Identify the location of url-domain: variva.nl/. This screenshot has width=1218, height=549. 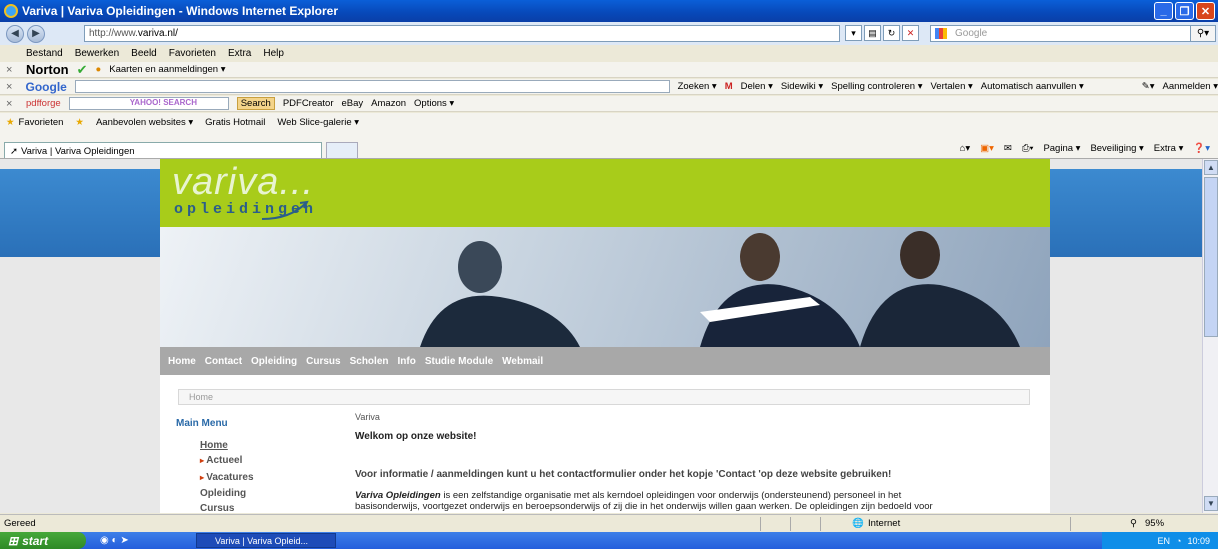
(157, 33).